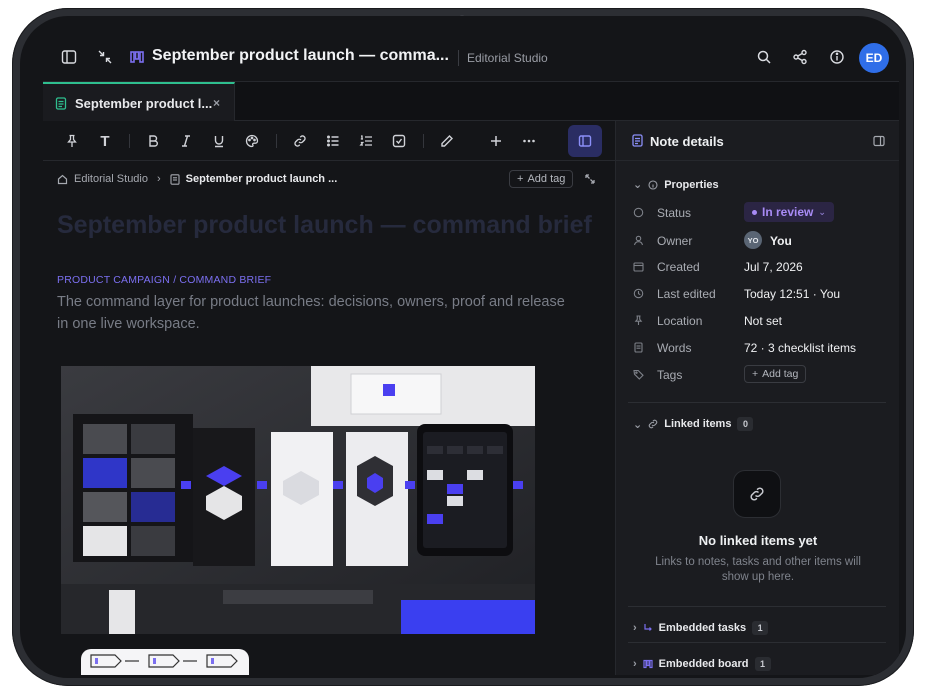 The width and height of the screenshot is (925, 693). What do you see at coordinates (675, 241) in the screenshot?
I see `property-label: Owner` at bounding box center [675, 241].